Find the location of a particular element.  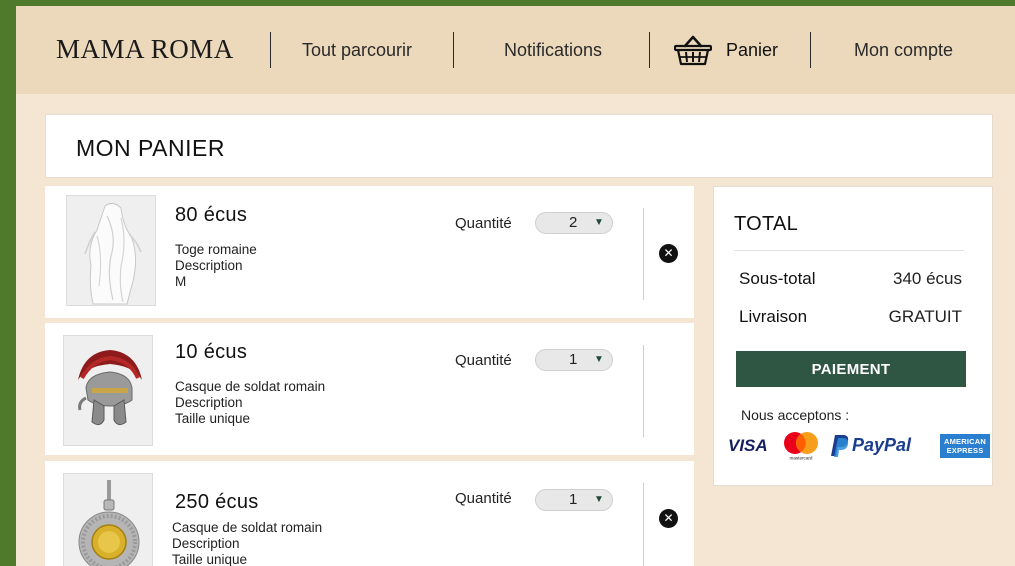

svg-text: mastercard is located at coordinates (801, 458).